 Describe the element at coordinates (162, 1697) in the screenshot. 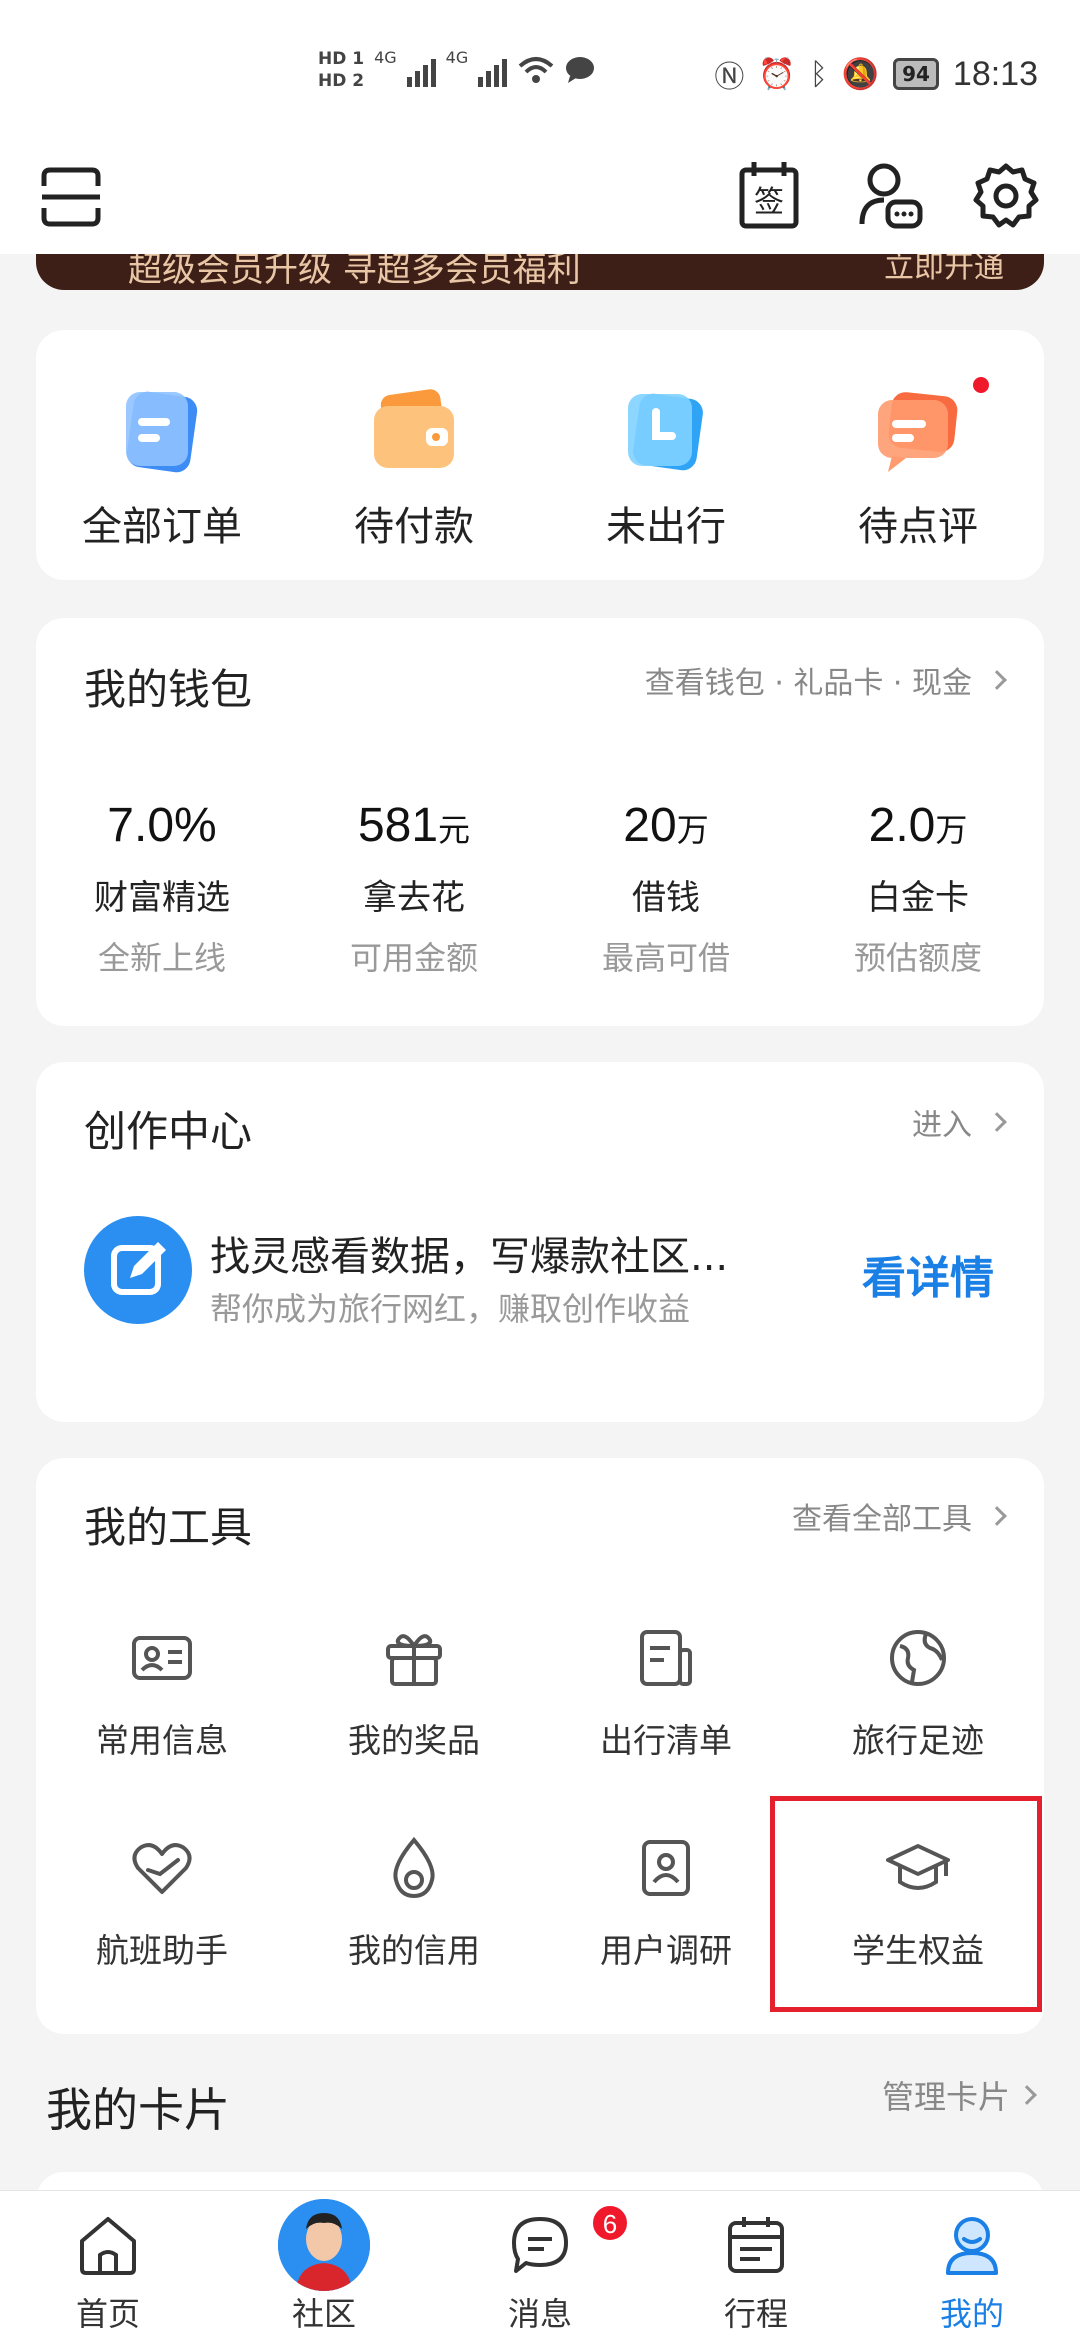

I see `tool-common-info: 常用信息` at that location.